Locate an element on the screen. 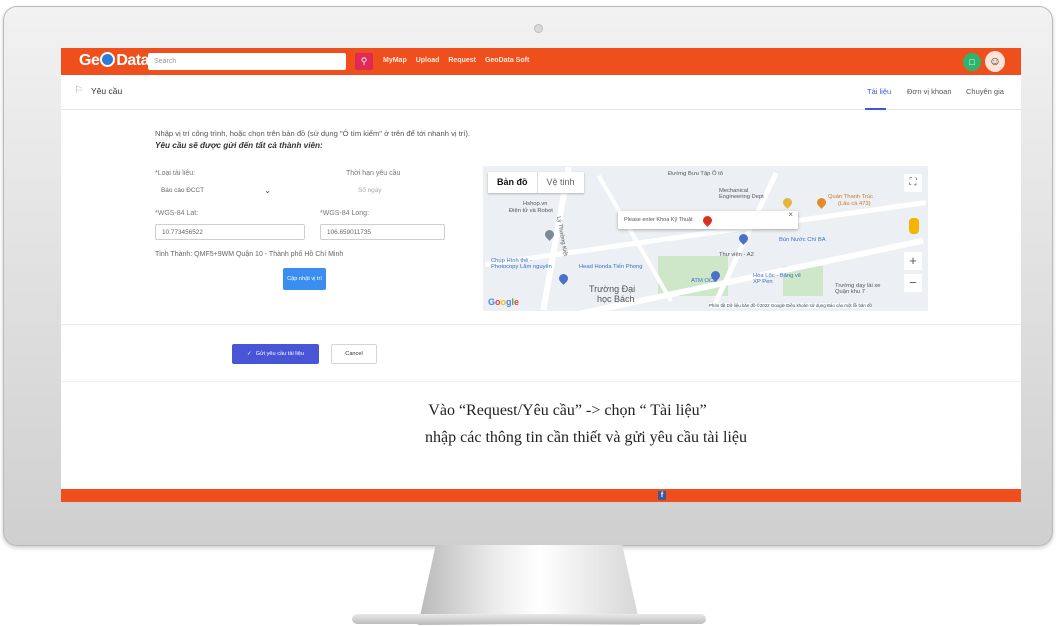 The width and height of the screenshot is (1056, 626). submit-request-button: ✓ Gửi yêu cầu tài liệu is located at coordinates (275, 354).